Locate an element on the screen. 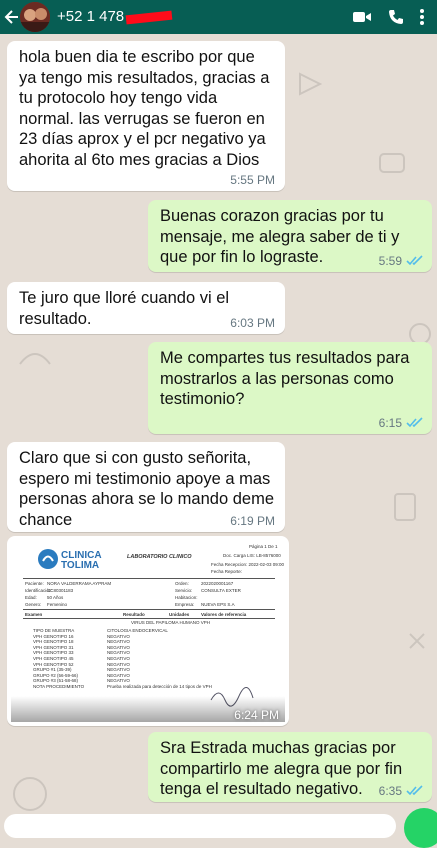 The width and height of the screenshot is (437, 848). report-date: Fecha Reporte: is located at coordinates (227, 571).